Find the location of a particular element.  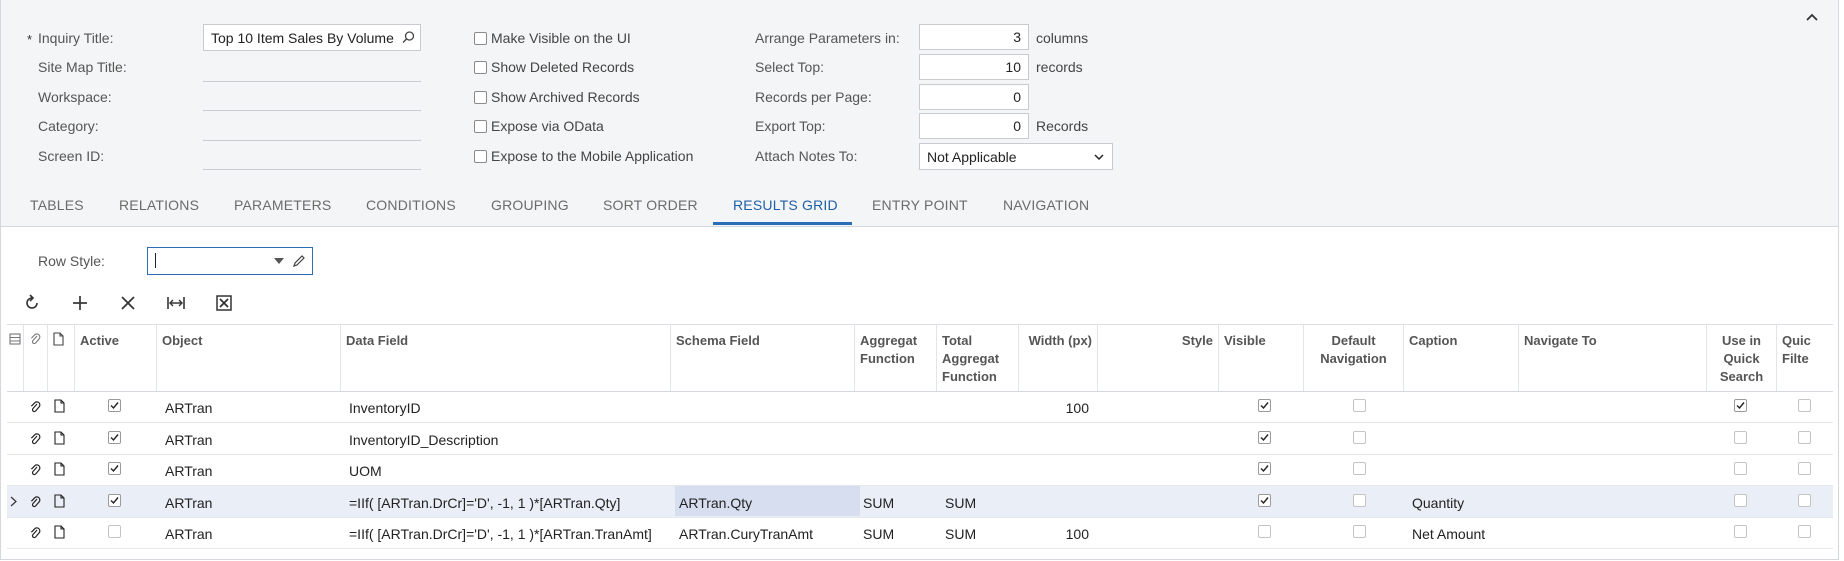

make-visible-checkbox is located at coordinates (480, 38).